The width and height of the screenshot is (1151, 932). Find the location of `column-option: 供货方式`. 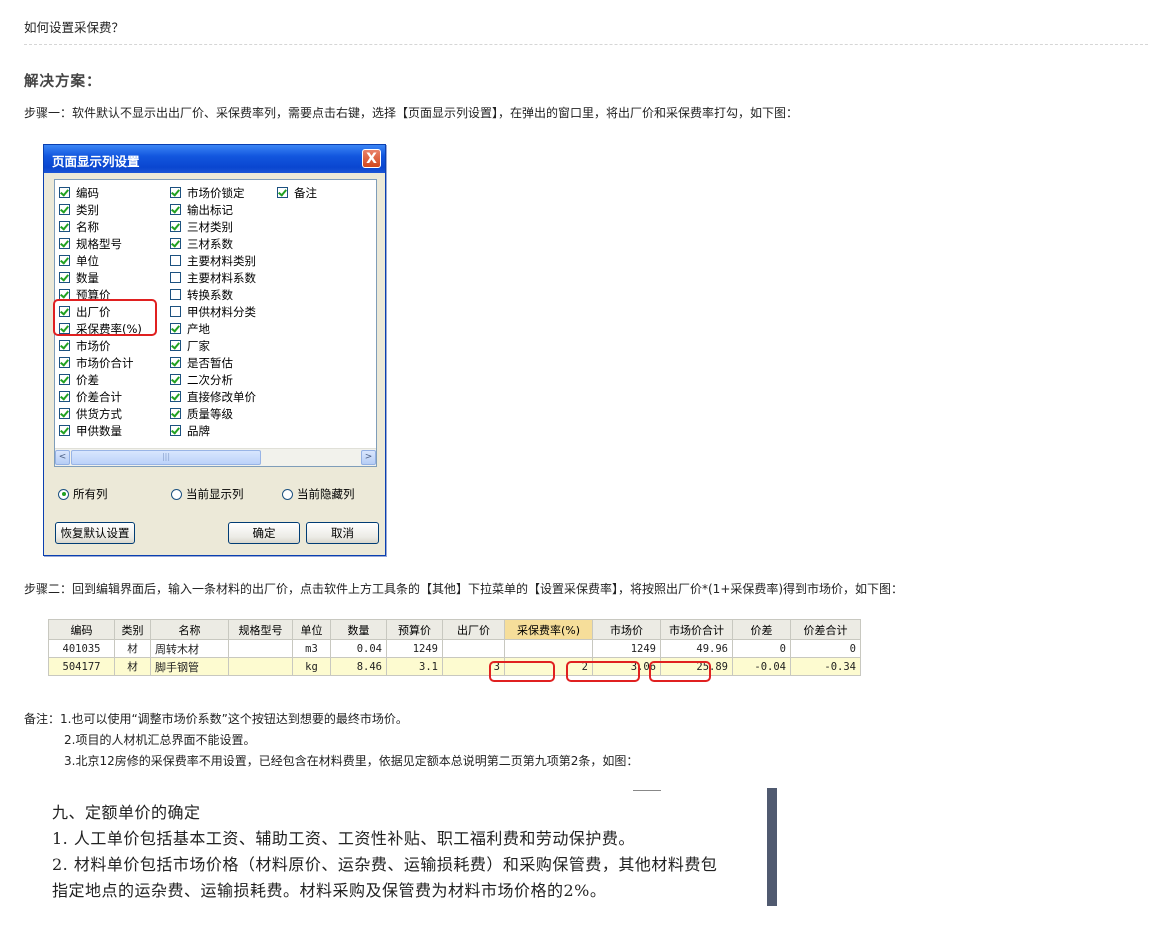

column-option: 供货方式 is located at coordinates (100, 413).